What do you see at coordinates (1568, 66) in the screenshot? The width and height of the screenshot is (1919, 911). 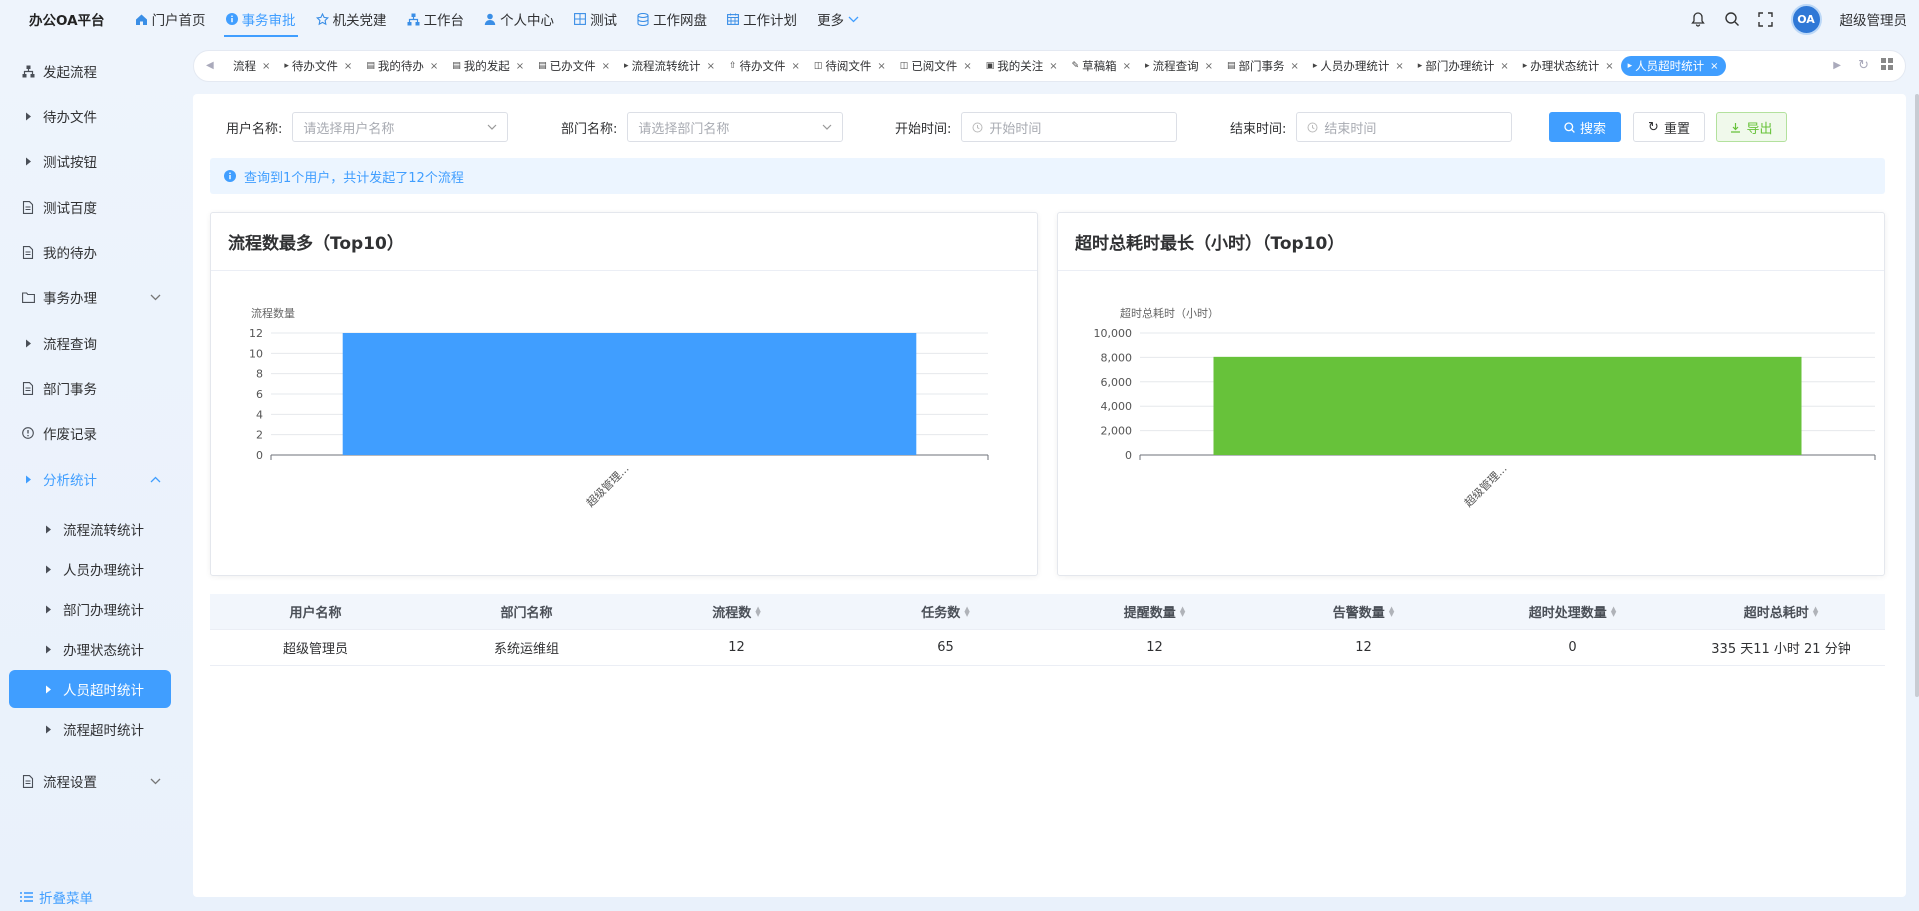 I see `tab-15: ▸ 办理状态统计 ×` at bounding box center [1568, 66].